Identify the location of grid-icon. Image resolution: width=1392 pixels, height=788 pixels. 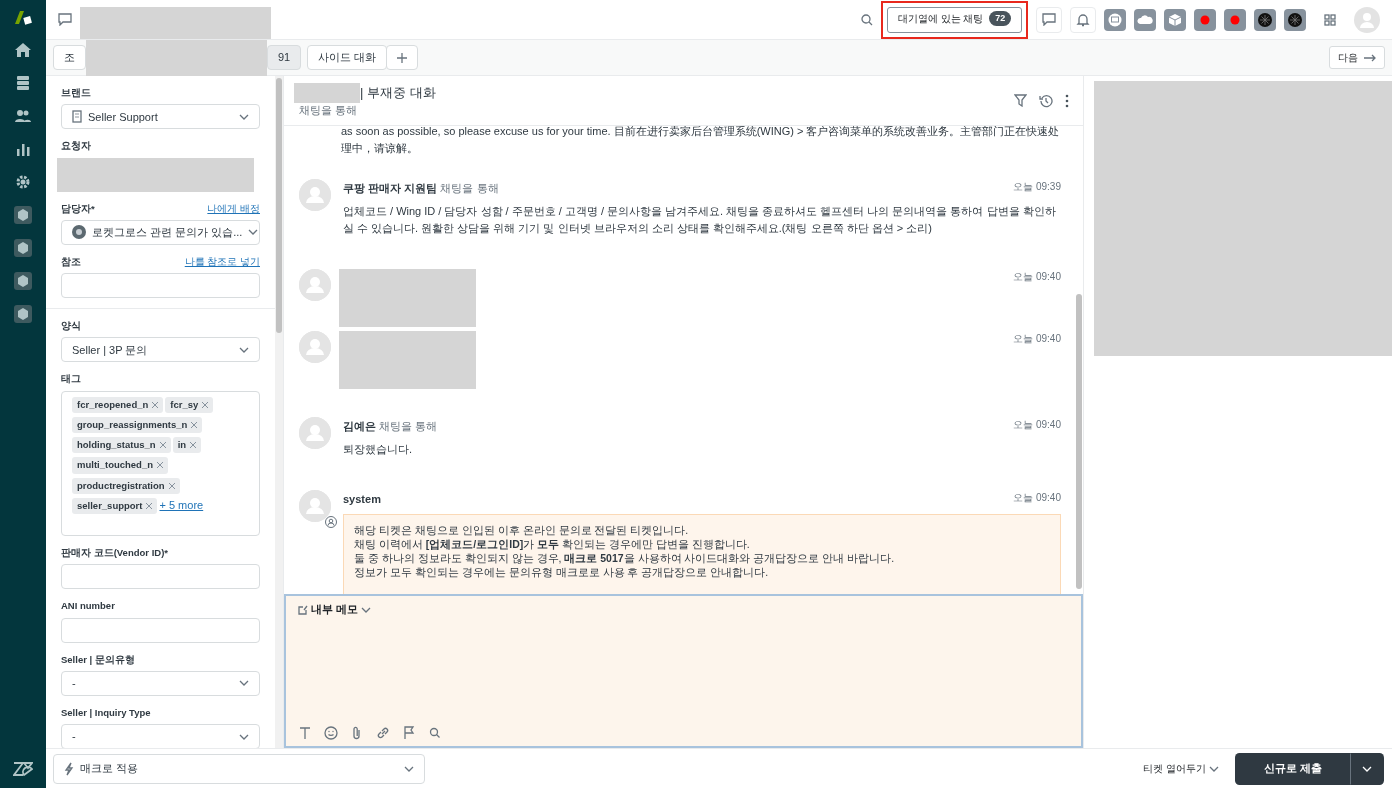
(1330, 19).